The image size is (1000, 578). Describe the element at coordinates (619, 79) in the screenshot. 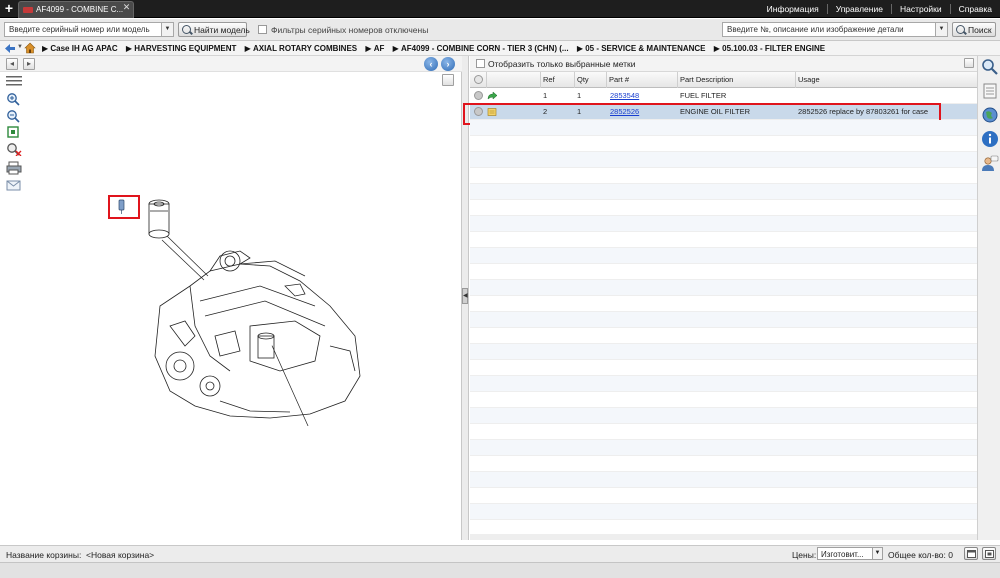

I see `column-part: Part #` at that location.